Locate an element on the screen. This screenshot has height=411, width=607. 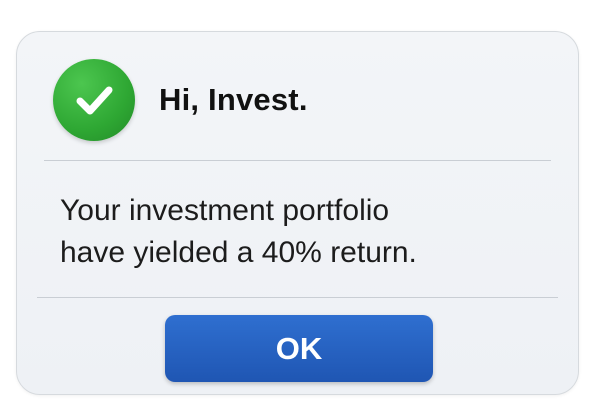
check-circle-icon is located at coordinates (94, 100).